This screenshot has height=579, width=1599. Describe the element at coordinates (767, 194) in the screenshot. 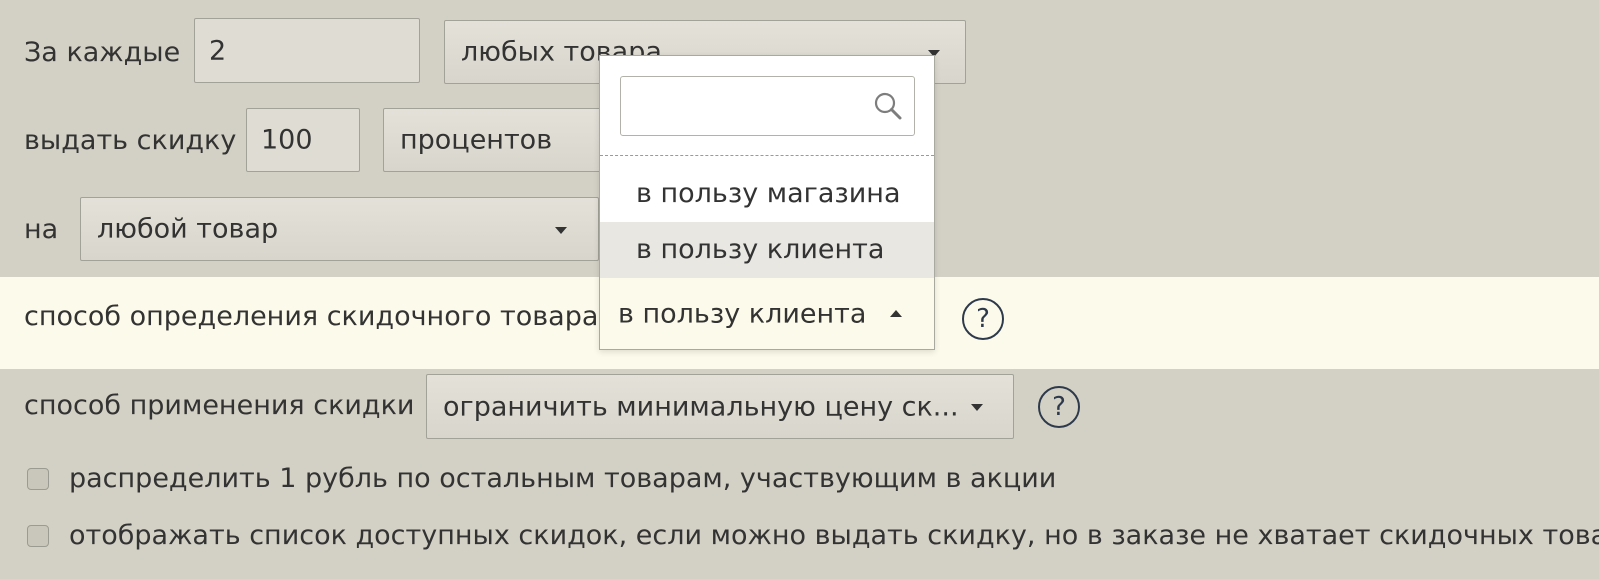

I see `dropdown-option: в пользу магазина` at that location.